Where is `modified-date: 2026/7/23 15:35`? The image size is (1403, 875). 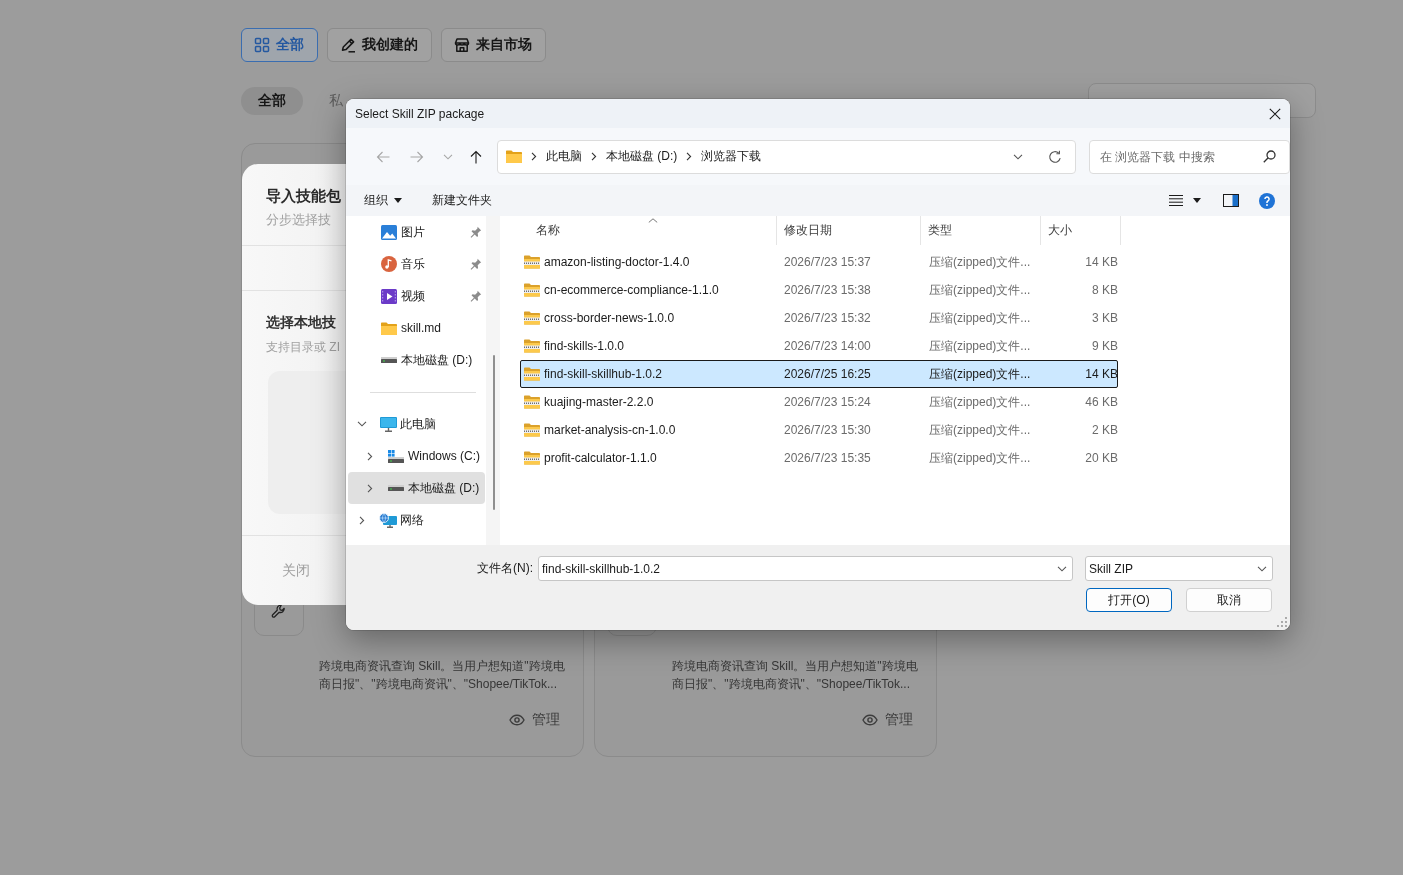
modified-date: 2026/7/23 15:35 is located at coordinates (827, 458).